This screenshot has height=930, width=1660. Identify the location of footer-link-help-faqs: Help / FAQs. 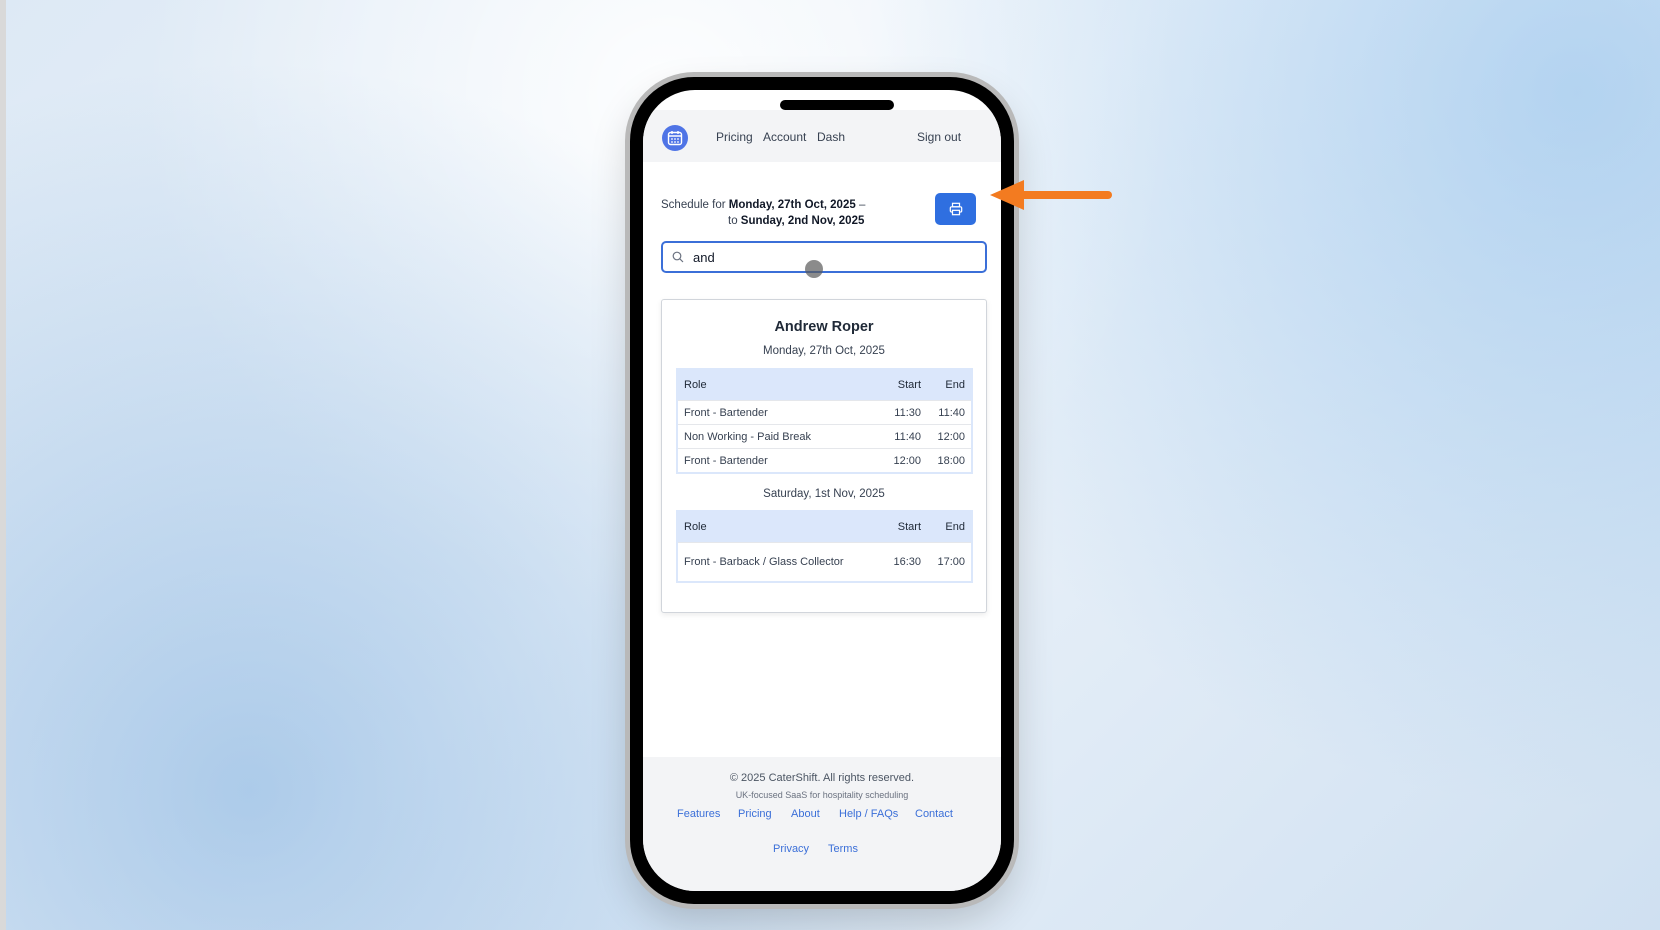
(868, 814).